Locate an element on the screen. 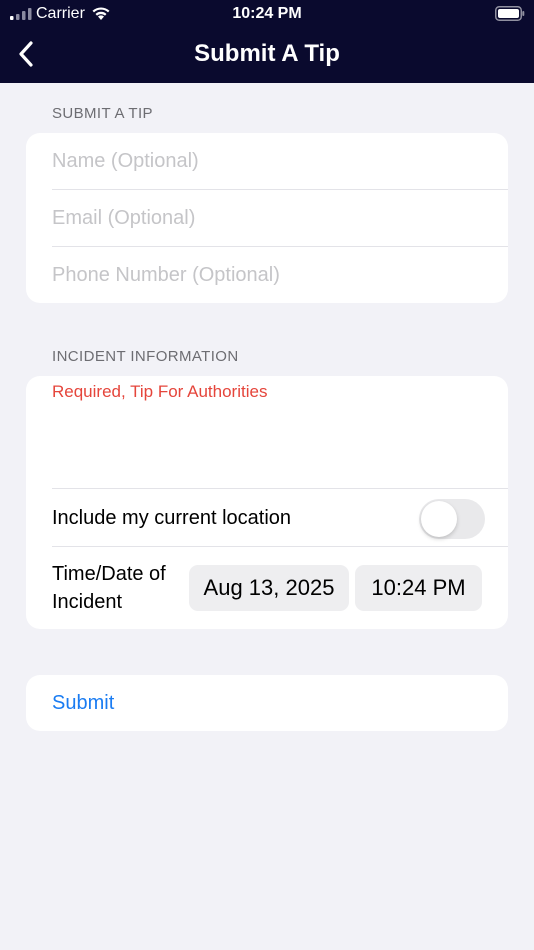 The height and width of the screenshot is (950, 534). page-title: Submit A Tip is located at coordinates (267, 53).